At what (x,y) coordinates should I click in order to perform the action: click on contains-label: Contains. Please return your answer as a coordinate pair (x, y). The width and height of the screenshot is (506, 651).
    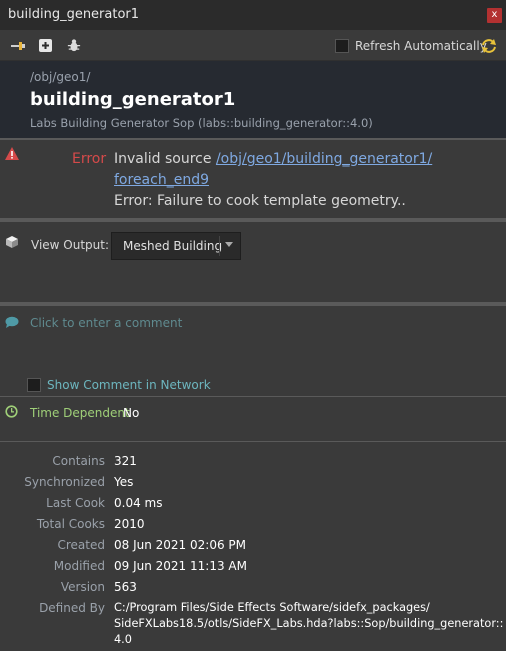
    Looking at the image, I should click on (78, 461).